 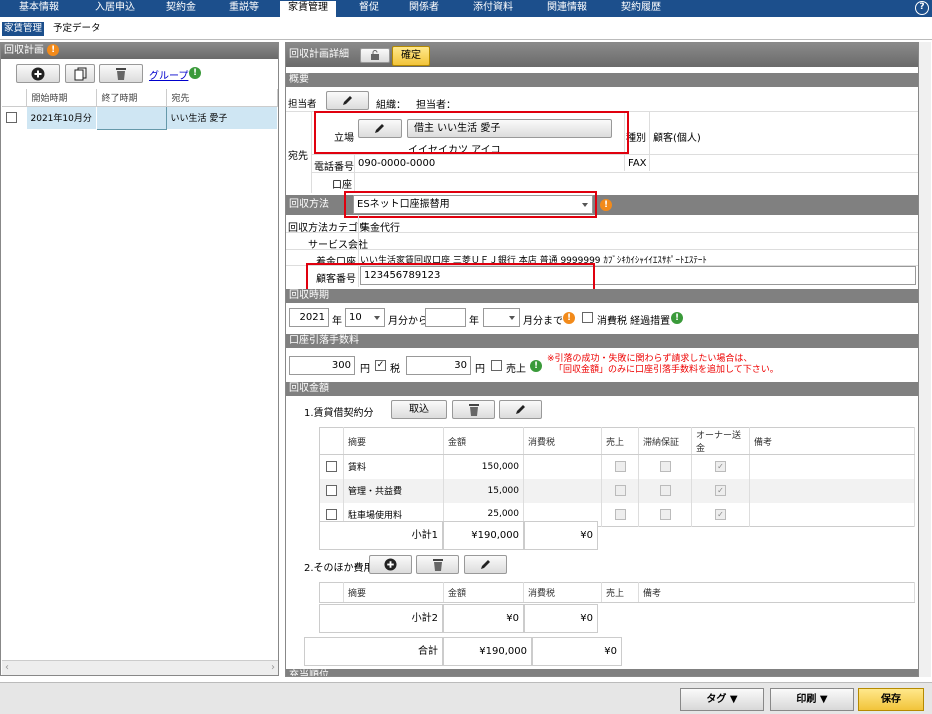 What do you see at coordinates (602, 389) in the screenshot?
I see `amount-section: 回収金額` at bounding box center [602, 389].